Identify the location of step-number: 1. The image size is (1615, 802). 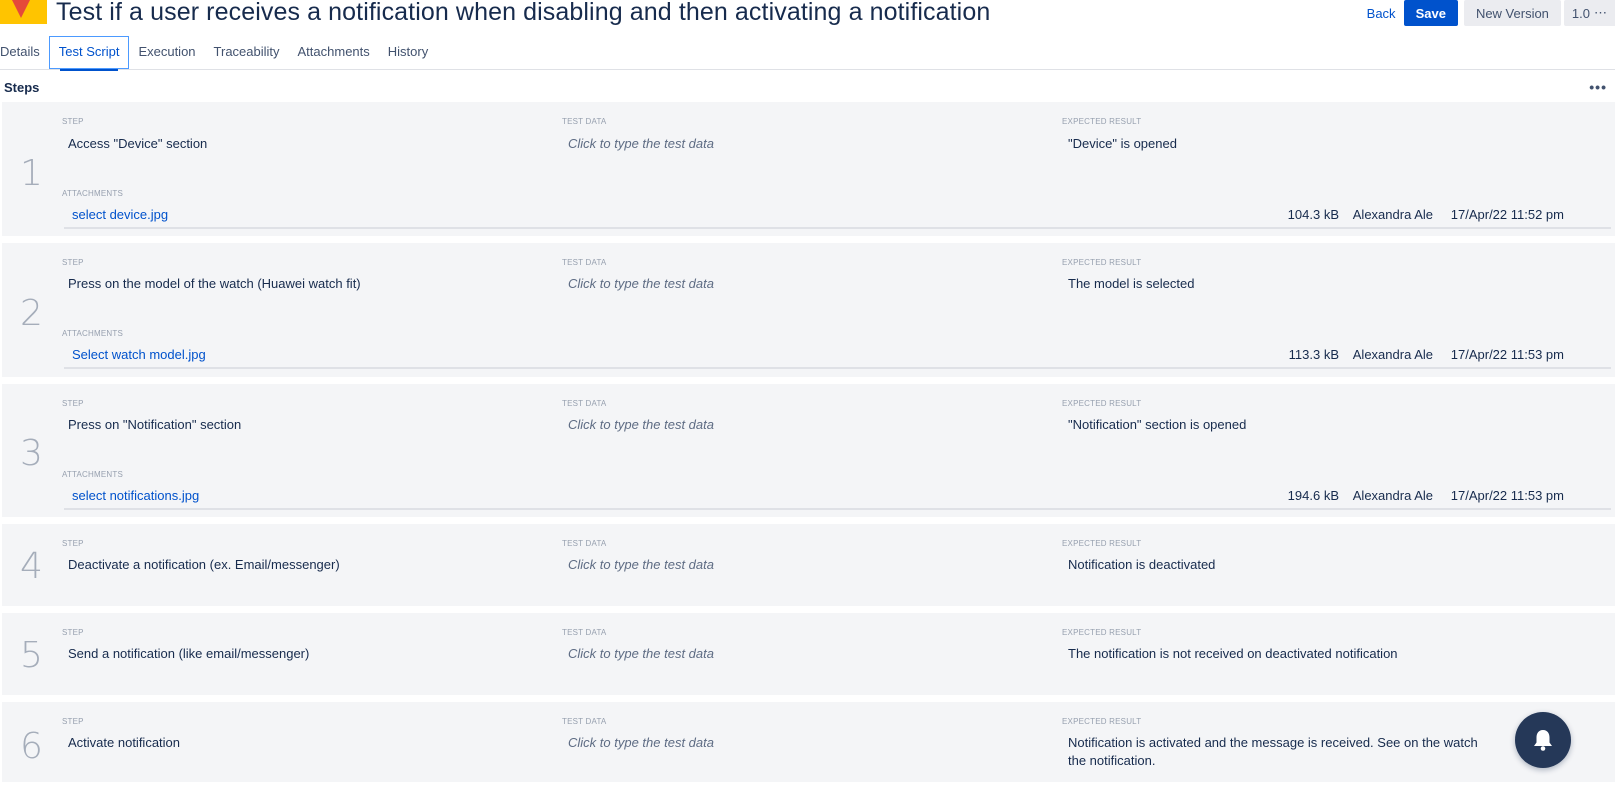
(31, 173).